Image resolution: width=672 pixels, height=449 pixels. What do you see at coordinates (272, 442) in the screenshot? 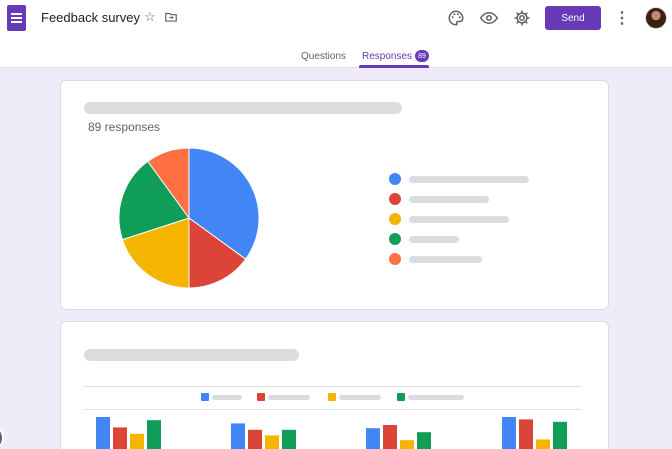
I see `bar-g2-s3` at bounding box center [272, 442].